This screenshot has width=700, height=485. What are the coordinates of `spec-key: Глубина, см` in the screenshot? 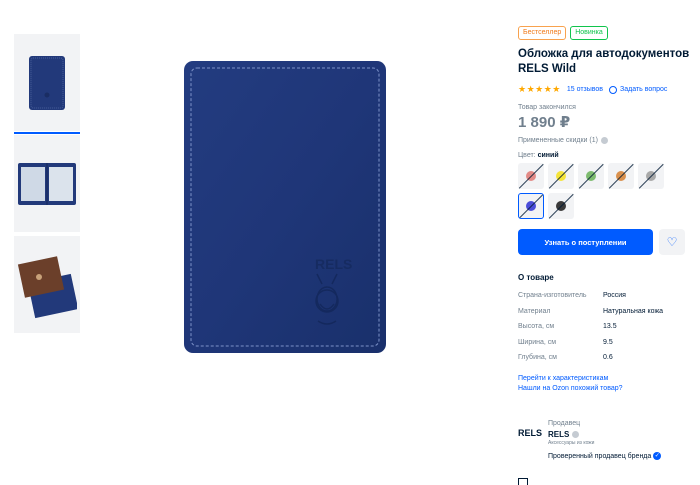 It's located at (537, 358).